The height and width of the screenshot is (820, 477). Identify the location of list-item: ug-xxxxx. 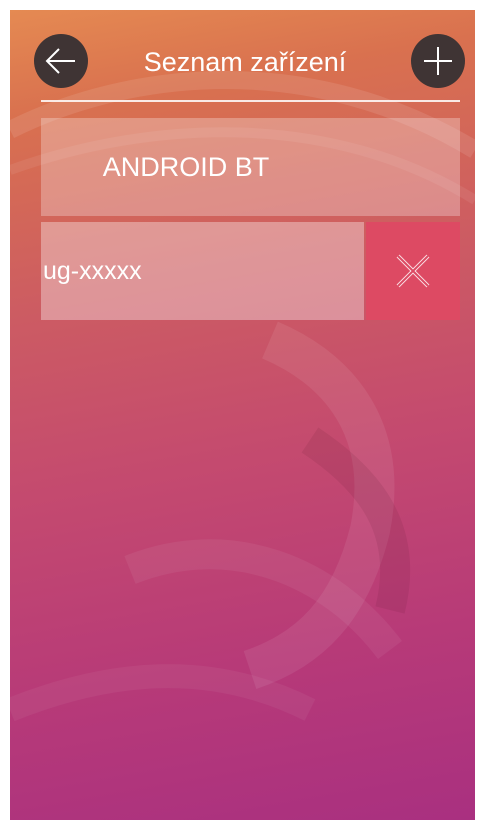
(250, 271).